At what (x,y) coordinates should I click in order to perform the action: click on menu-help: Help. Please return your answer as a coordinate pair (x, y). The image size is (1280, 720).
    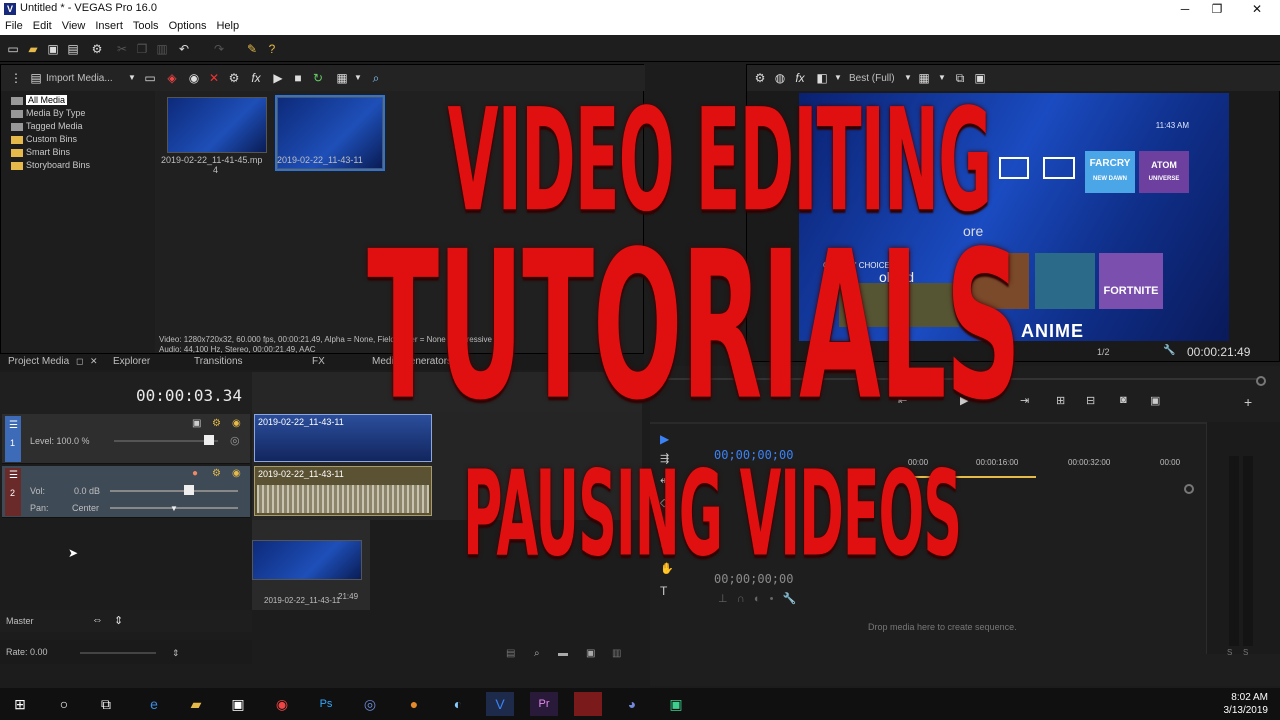
    Looking at the image, I should click on (227, 26).